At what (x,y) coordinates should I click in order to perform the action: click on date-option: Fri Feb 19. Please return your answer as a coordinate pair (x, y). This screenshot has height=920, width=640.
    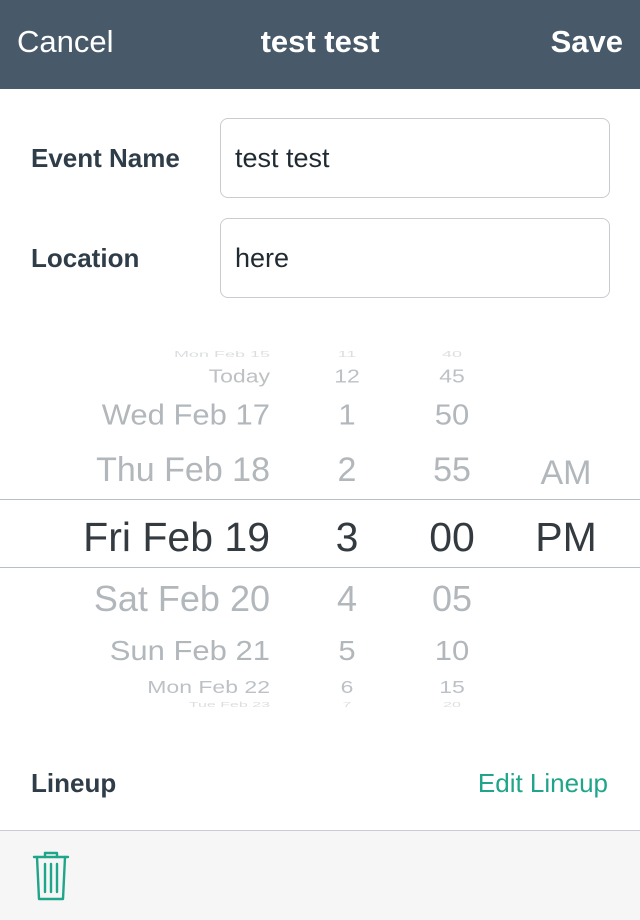
    Looking at the image, I should click on (176, 537).